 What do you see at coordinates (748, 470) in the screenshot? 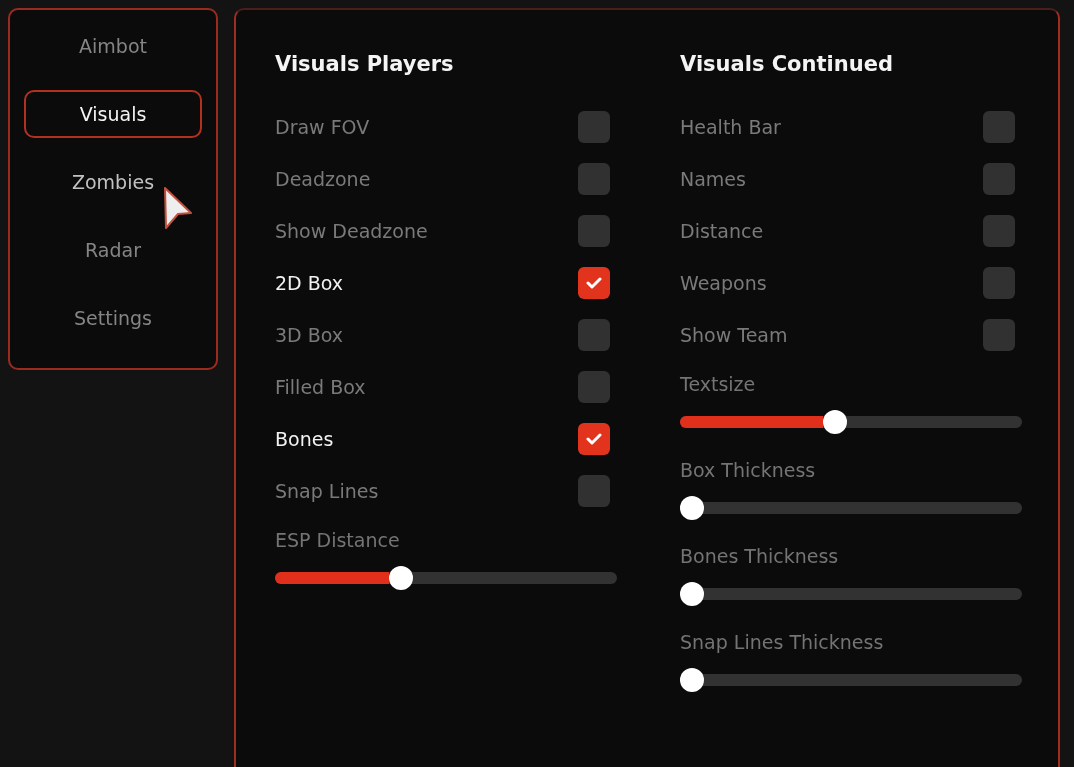
I see `slider-label: Box Thickness` at bounding box center [748, 470].